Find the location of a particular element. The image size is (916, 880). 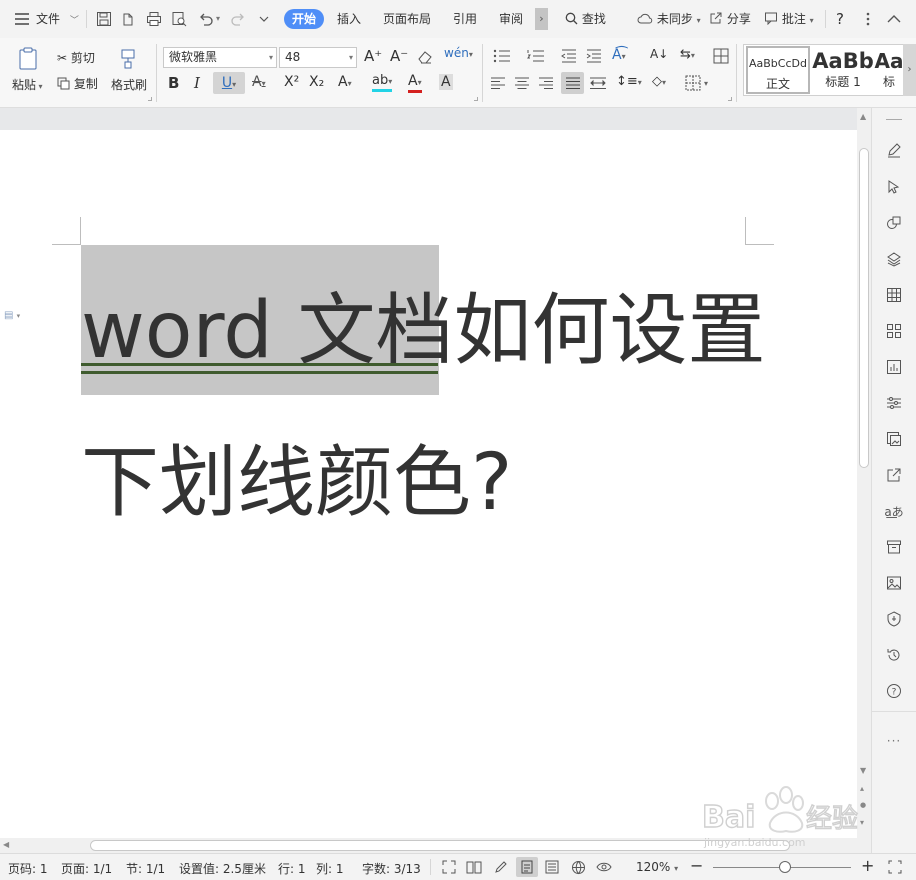

help-circle-icon: ? is located at coordinates (894, 691).